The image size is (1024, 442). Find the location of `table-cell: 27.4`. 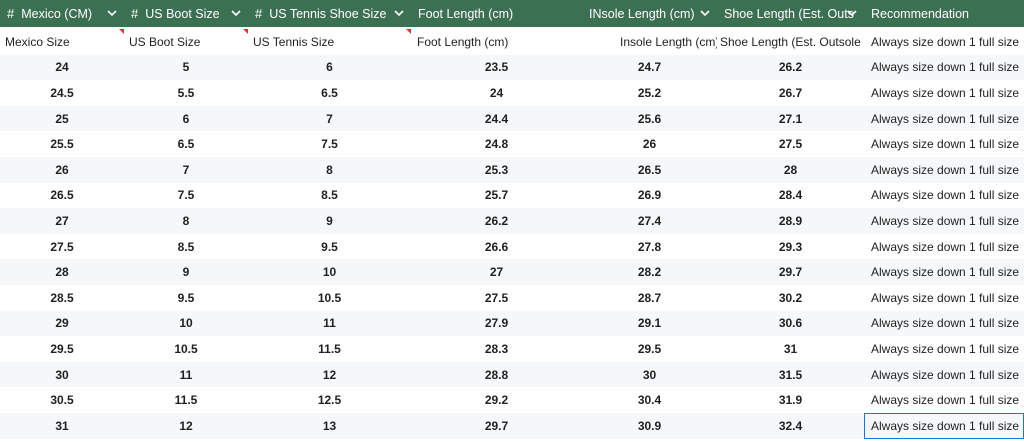

table-cell: 27.4 is located at coordinates (649, 221).